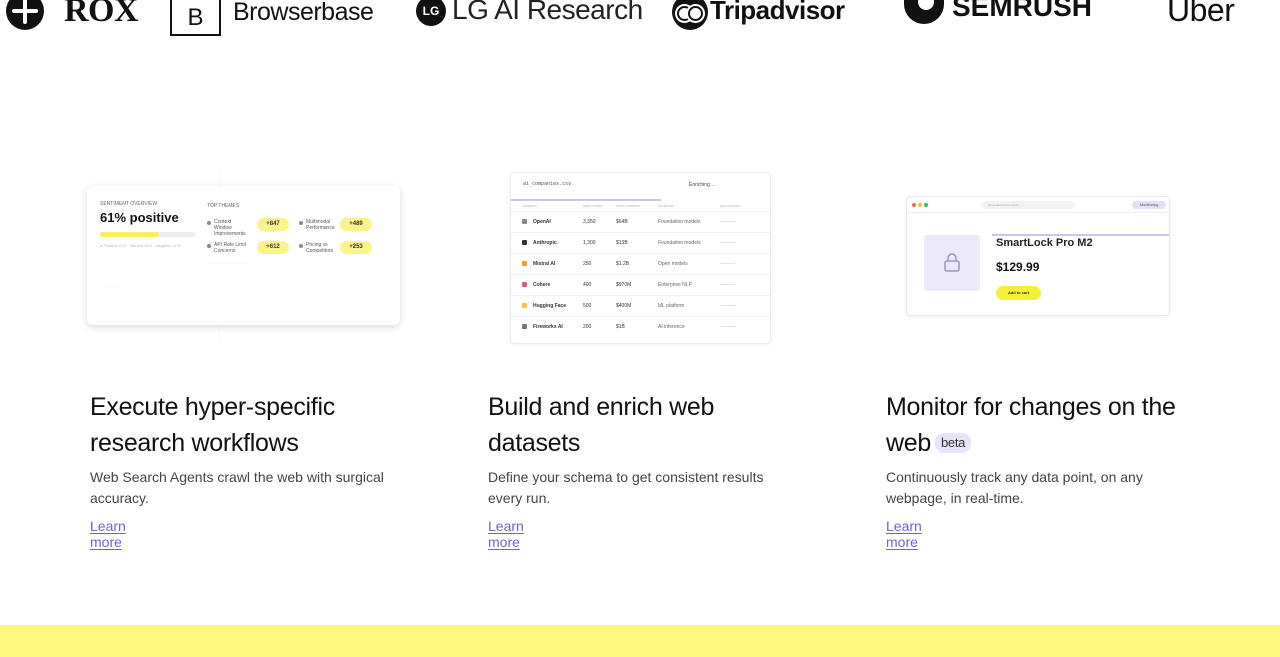  I want to click on employees-cell: 3,350, so click(589, 222).